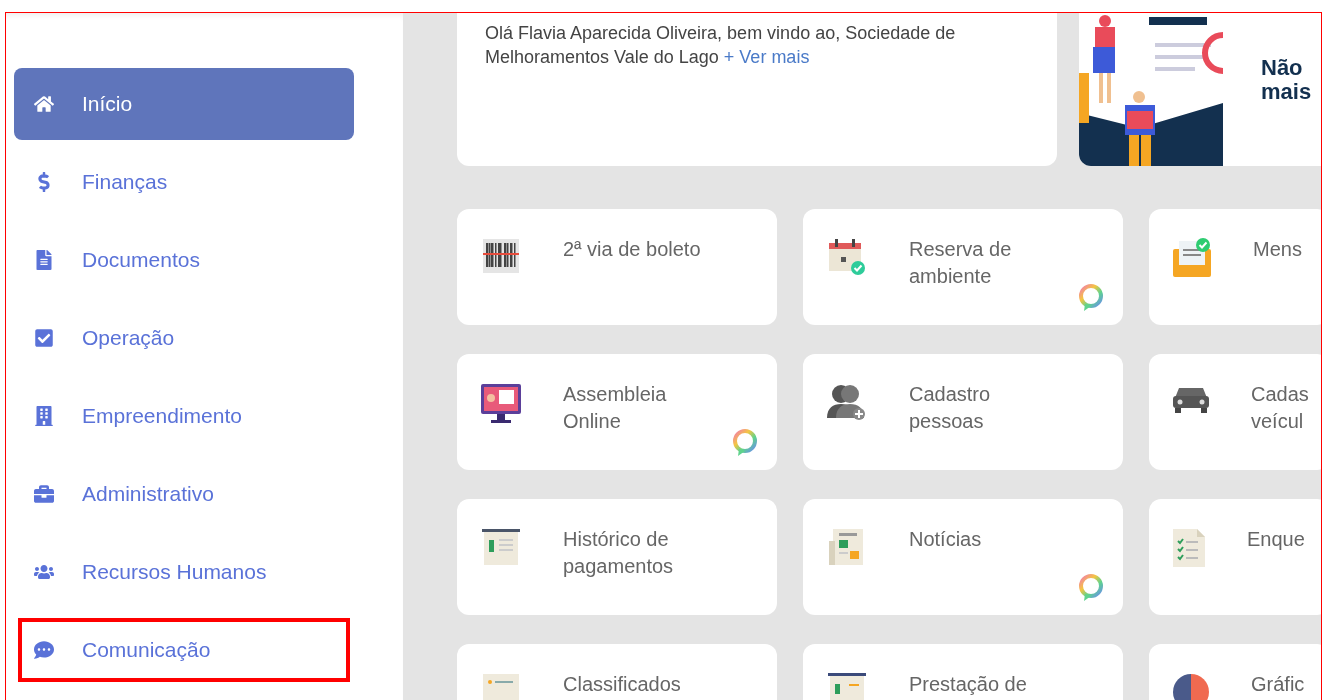  I want to click on feature-tile: Prestação de, so click(963, 672).